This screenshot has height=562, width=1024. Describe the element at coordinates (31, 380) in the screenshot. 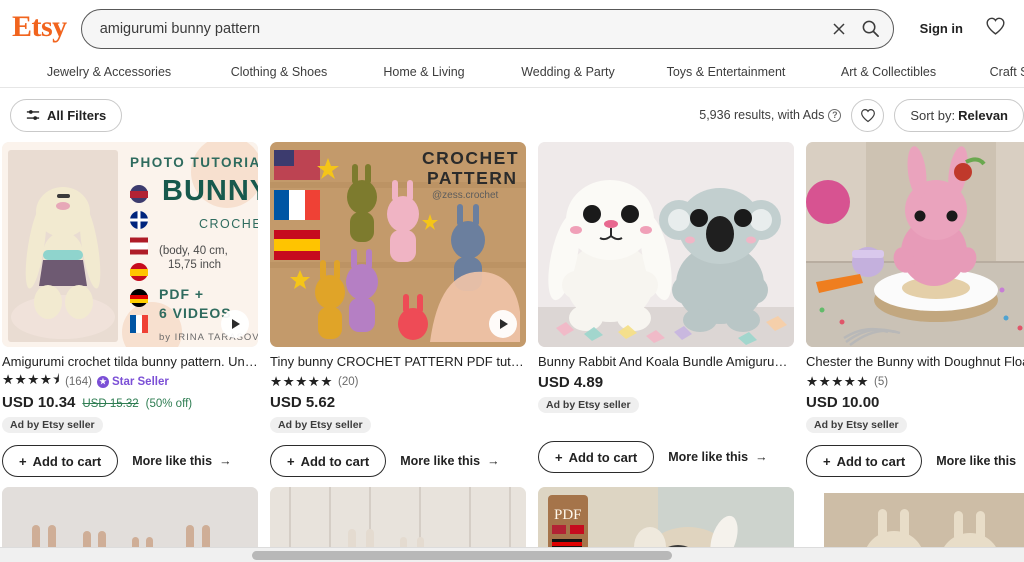

I see `star-rating: ★★★★⯨` at that location.